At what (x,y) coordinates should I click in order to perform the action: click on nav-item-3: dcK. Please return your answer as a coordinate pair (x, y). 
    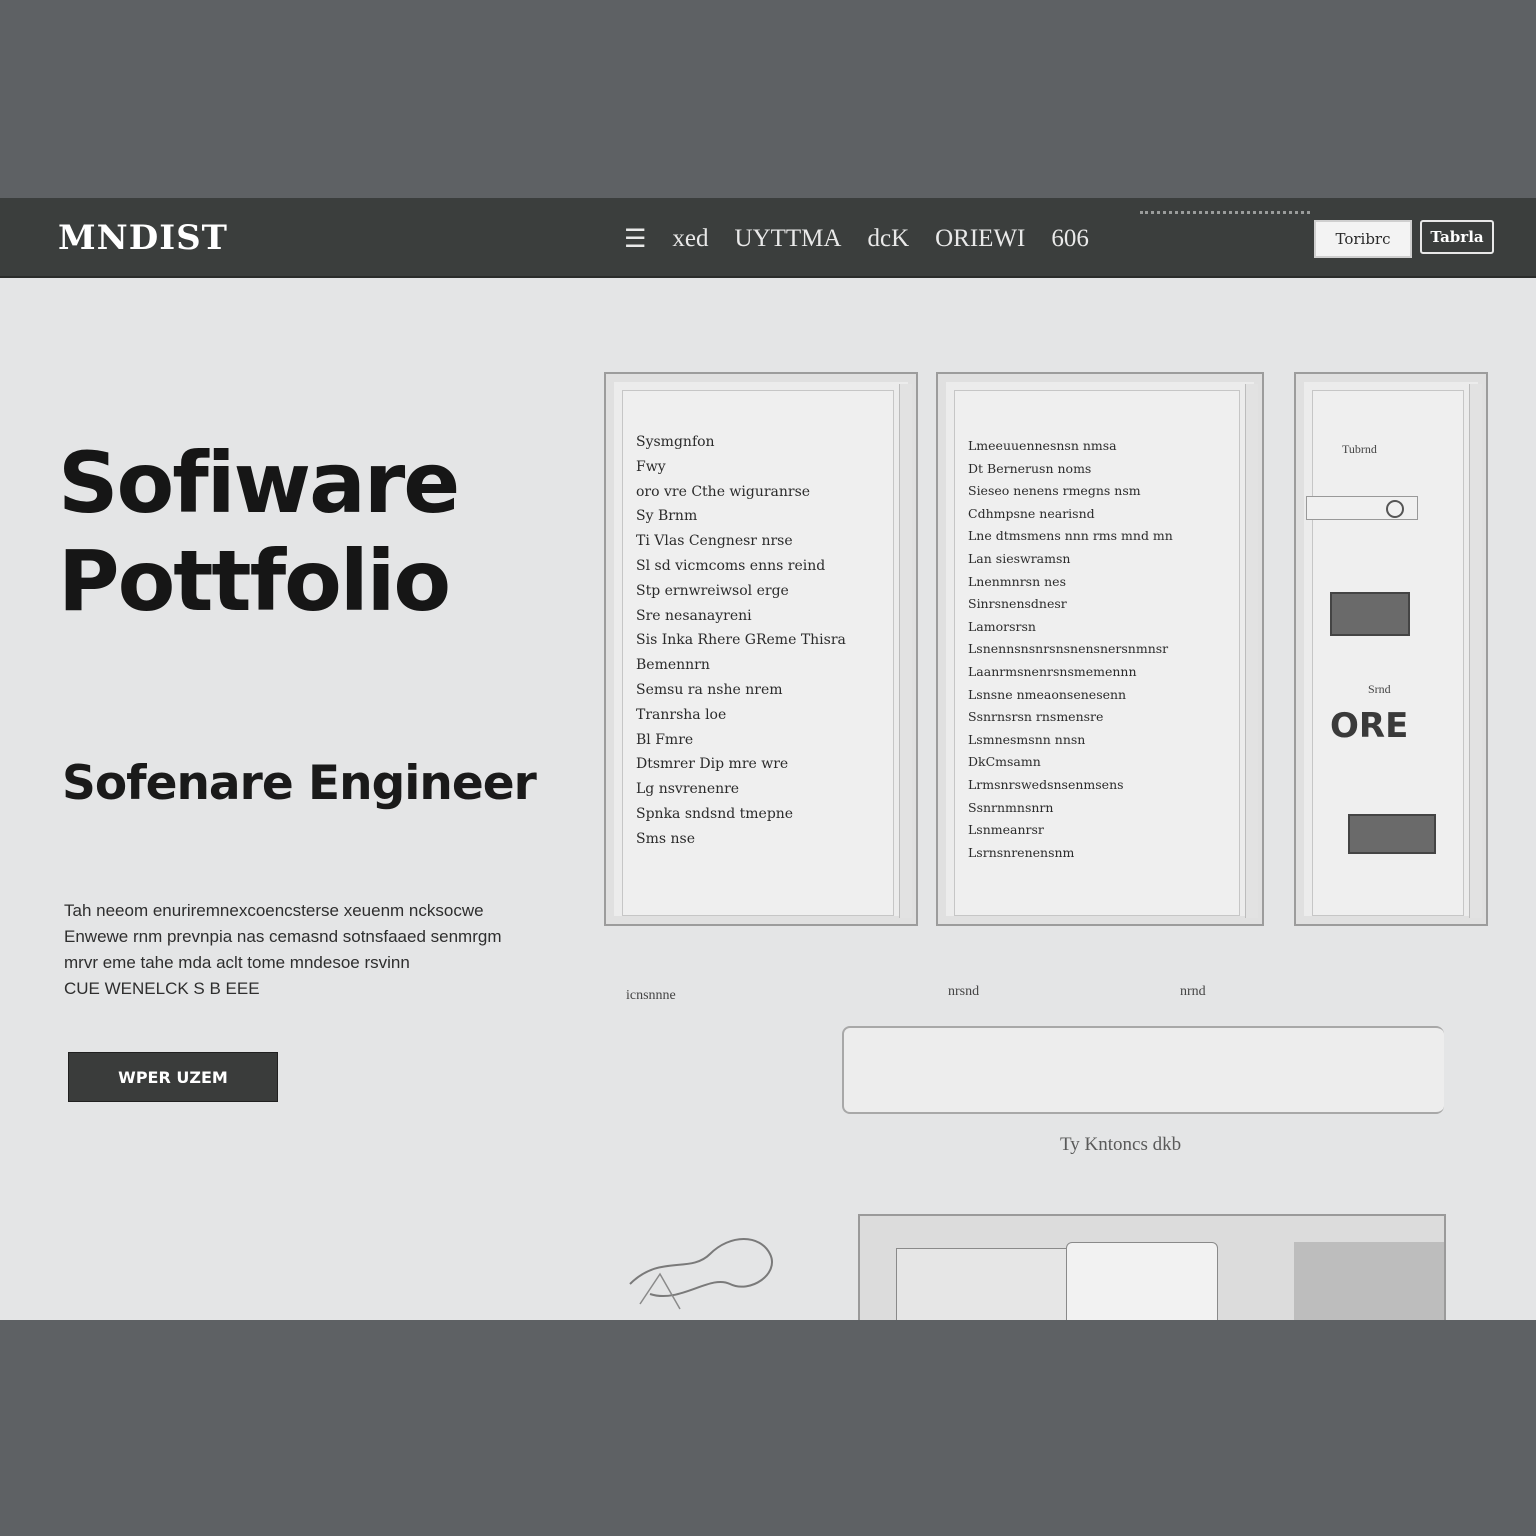
    Looking at the image, I should click on (888, 239).